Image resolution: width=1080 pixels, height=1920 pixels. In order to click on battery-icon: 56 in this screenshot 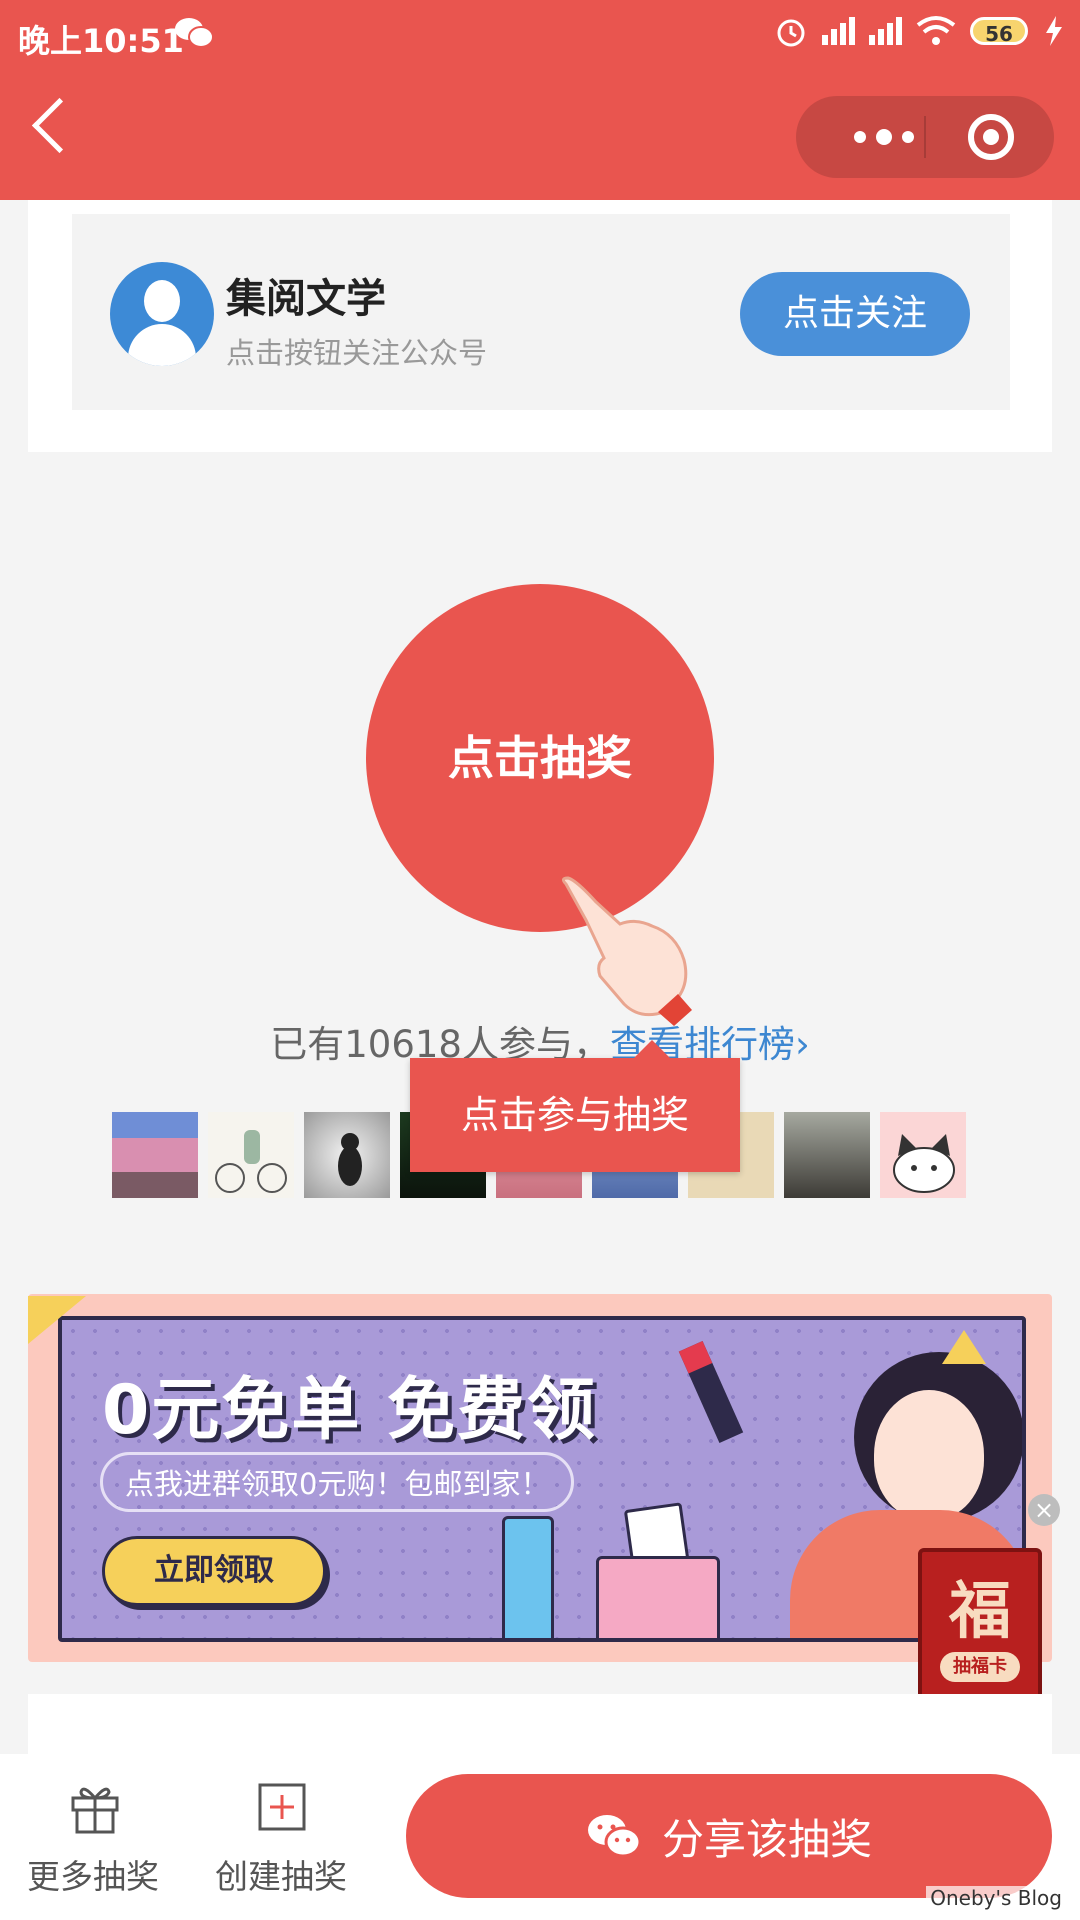, I will do `click(999, 31)`.